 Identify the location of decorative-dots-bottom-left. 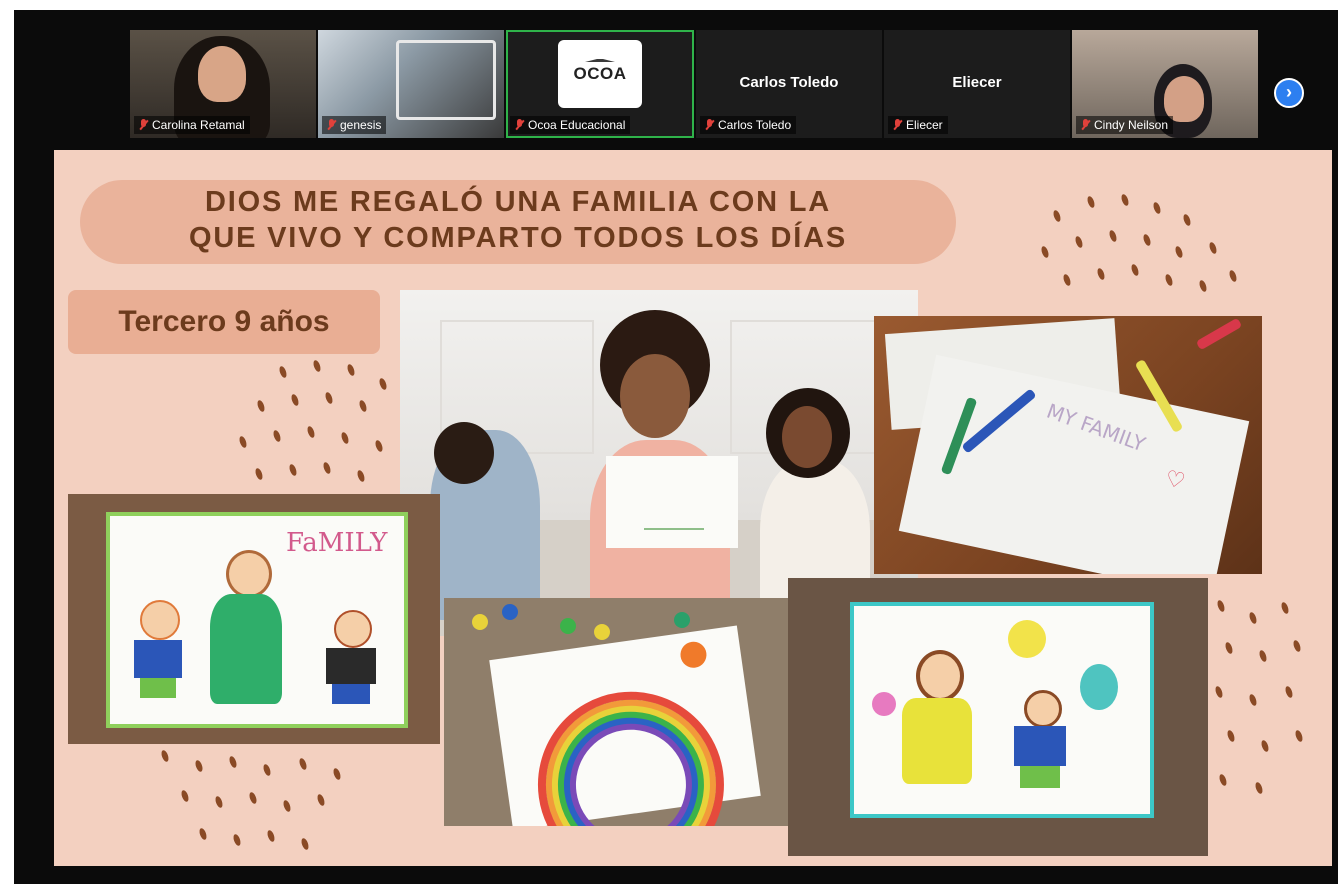
(269, 804).